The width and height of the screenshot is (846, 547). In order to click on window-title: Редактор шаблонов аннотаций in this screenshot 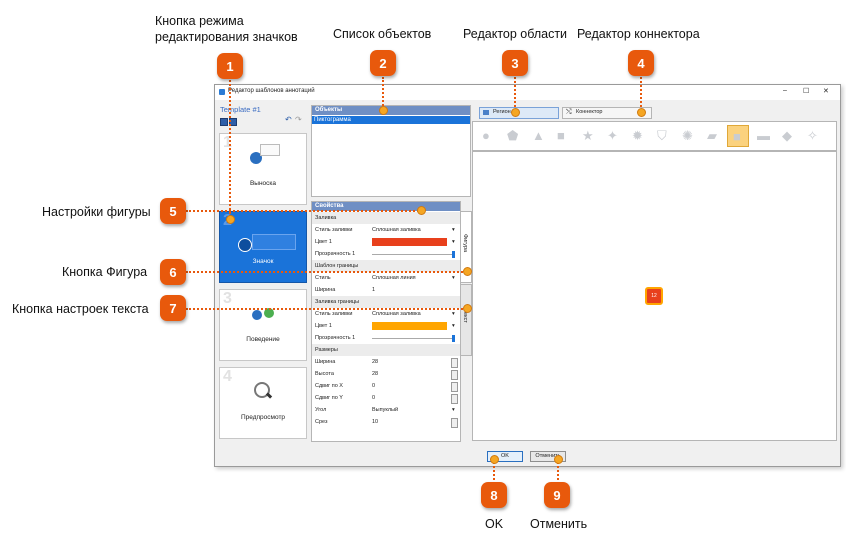, I will do `click(271, 91)`.